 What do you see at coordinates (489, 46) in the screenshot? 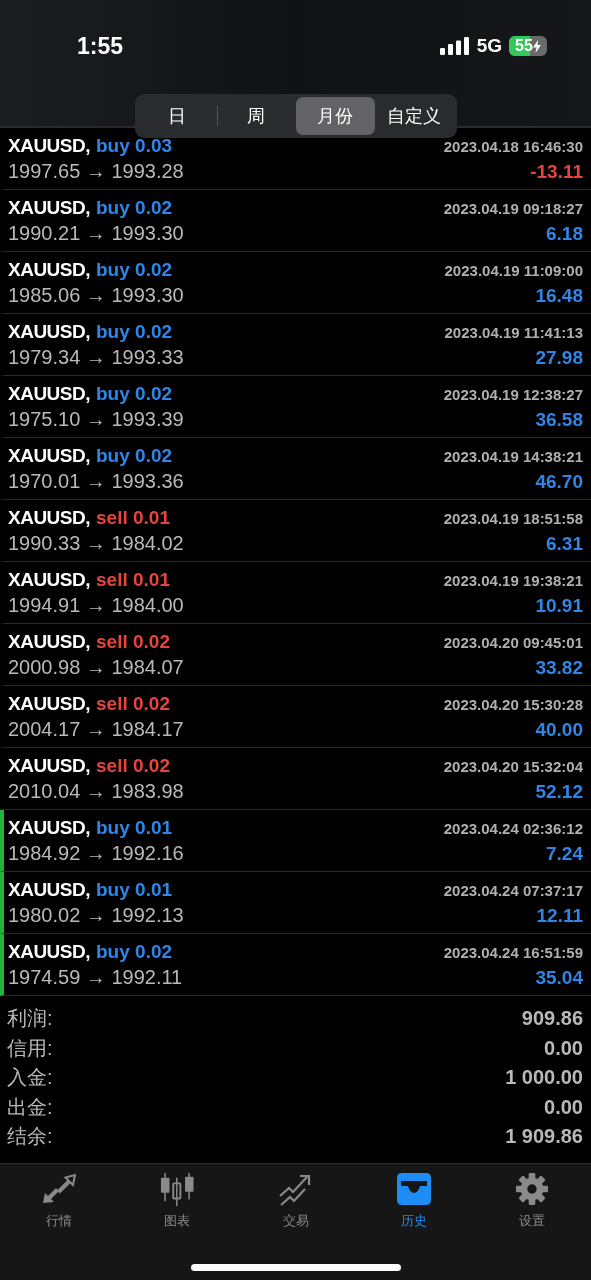
I see `network-label: 5G` at bounding box center [489, 46].